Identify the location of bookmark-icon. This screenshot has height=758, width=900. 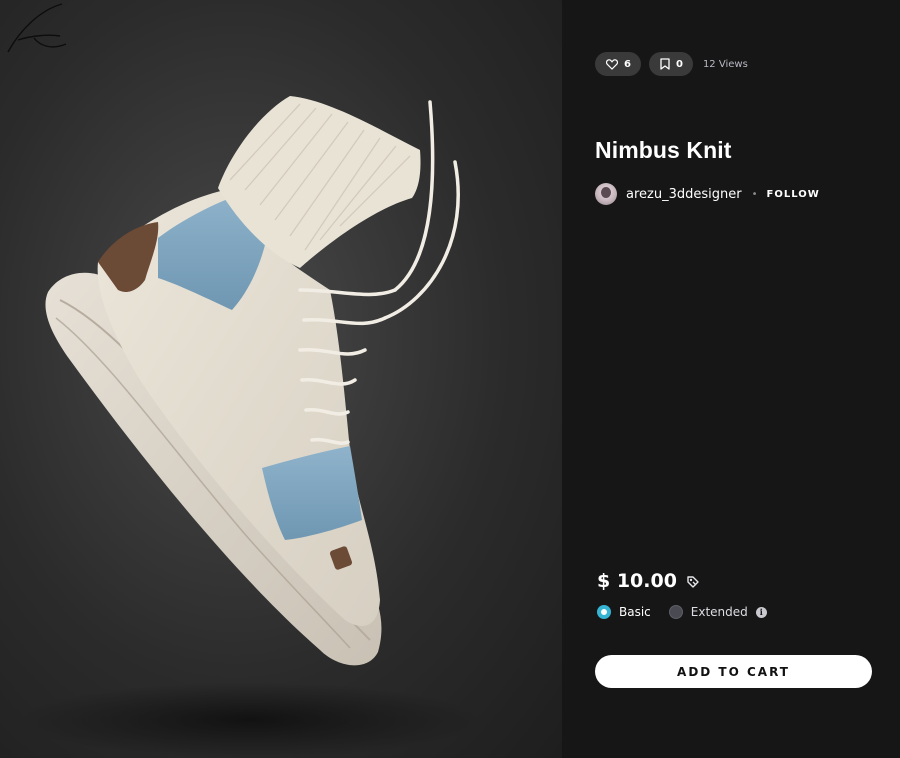
(665, 64).